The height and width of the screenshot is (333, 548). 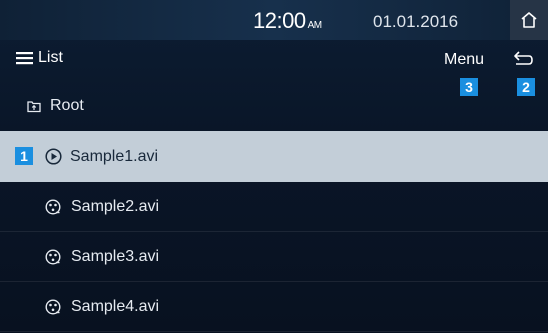 I want to click on back-button, so click(x=523, y=62).